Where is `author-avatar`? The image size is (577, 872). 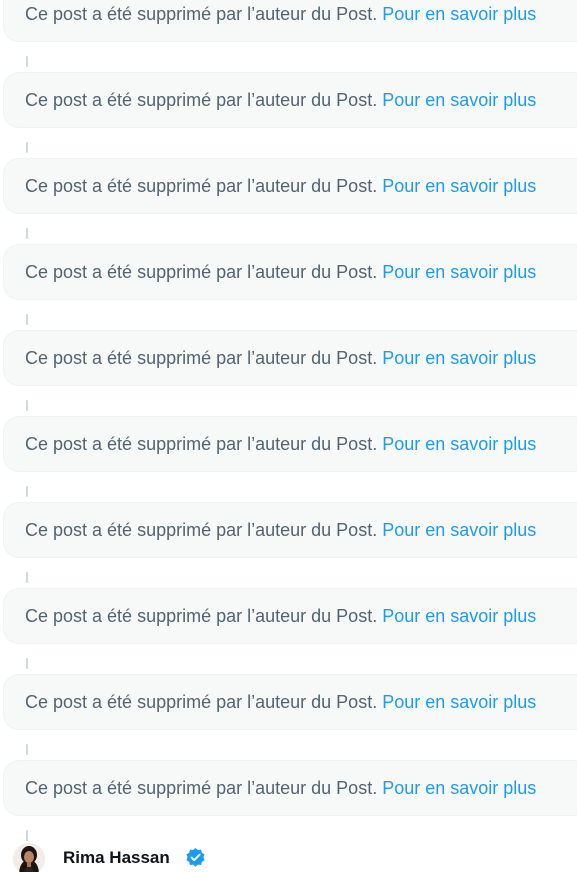
author-avatar is located at coordinates (29, 857).